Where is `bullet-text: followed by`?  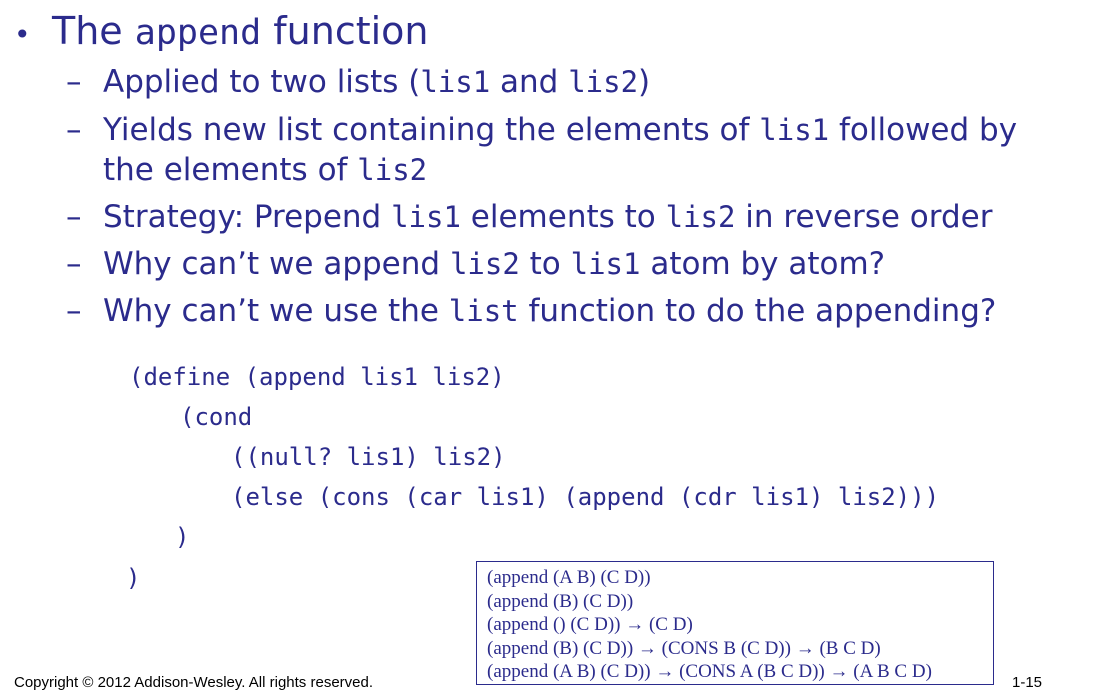
bullet-text: followed by is located at coordinates (923, 130).